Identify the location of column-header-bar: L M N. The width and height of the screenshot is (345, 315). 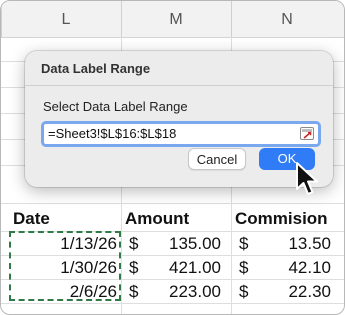
(172, 19).